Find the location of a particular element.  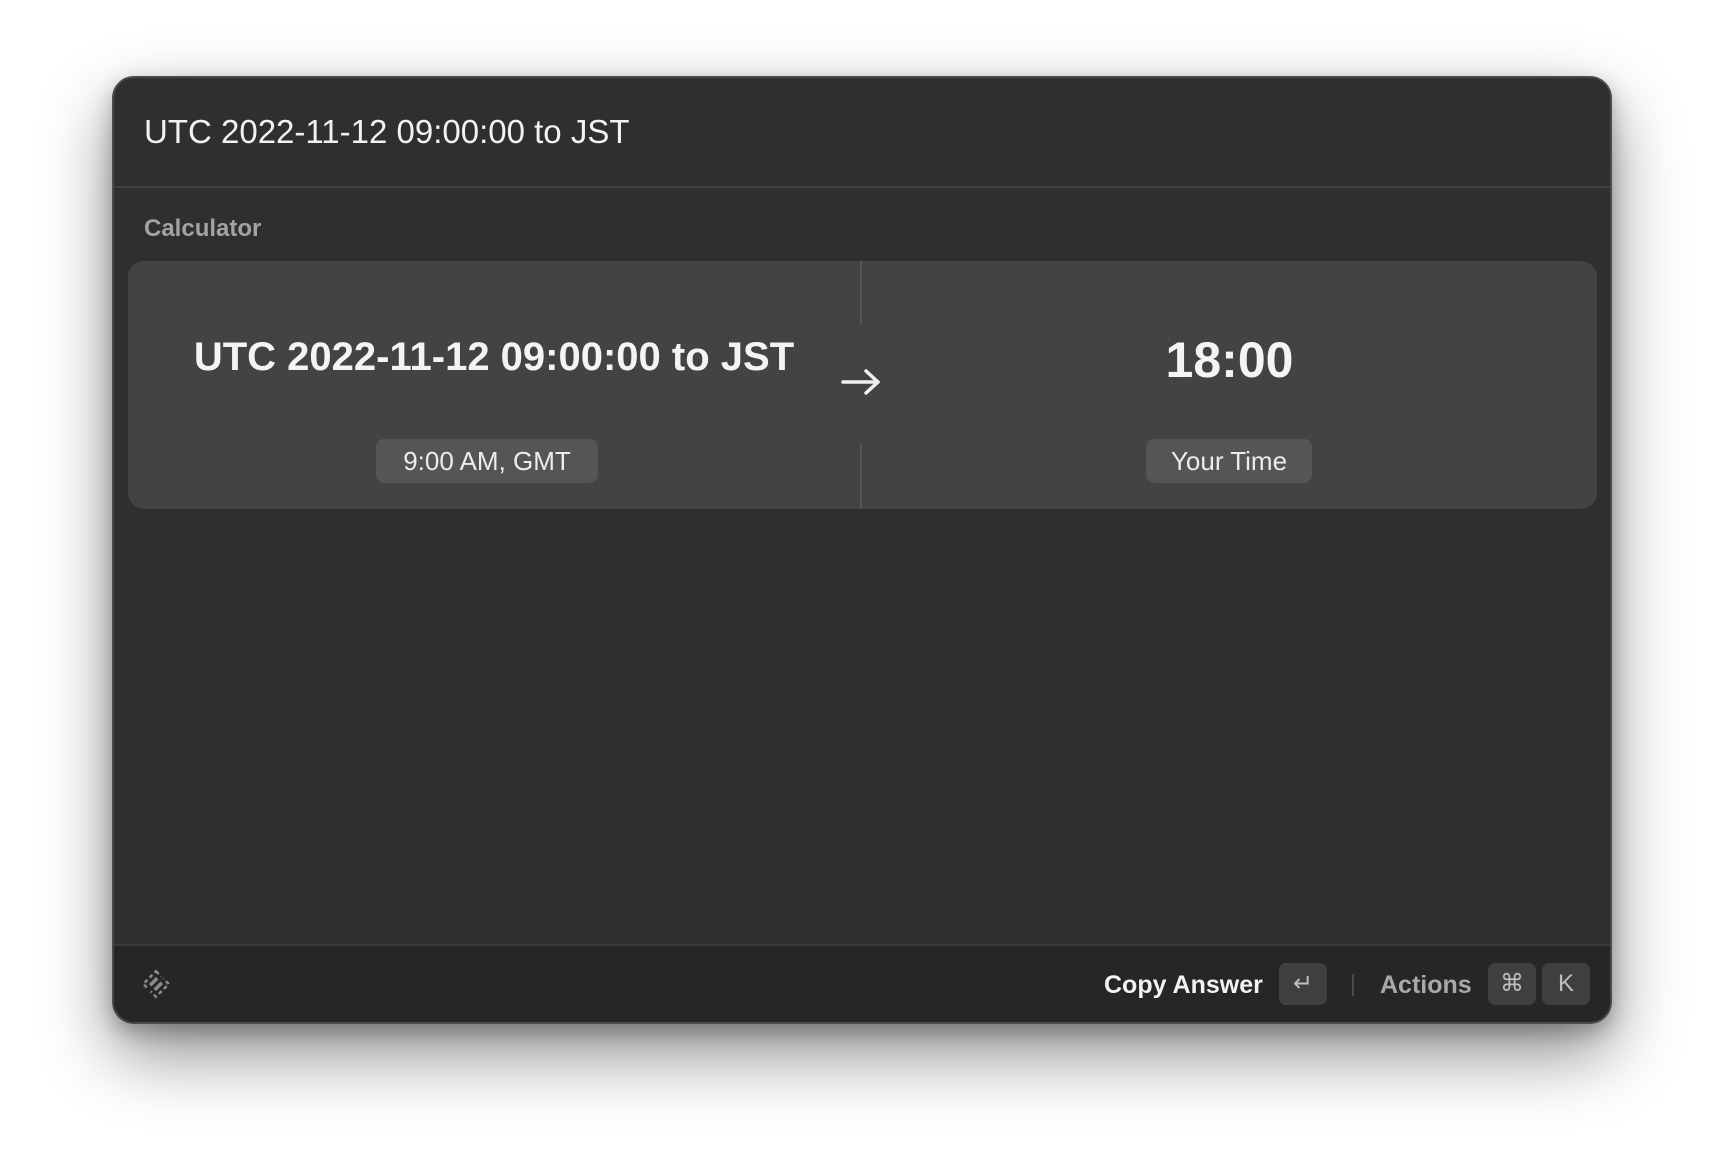

input-caption-badge: 9:00 AM, GMT is located at coordinates (487, 461).